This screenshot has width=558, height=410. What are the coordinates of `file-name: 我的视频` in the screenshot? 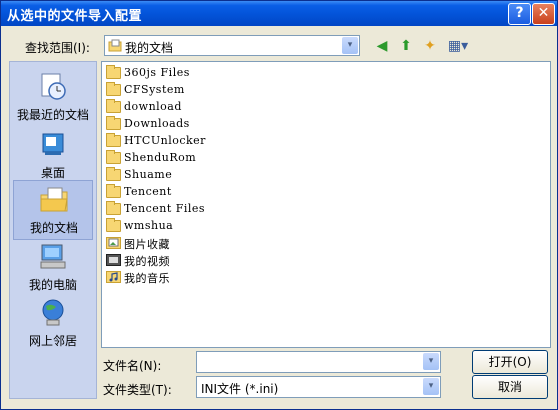 It's located at (147, 261).